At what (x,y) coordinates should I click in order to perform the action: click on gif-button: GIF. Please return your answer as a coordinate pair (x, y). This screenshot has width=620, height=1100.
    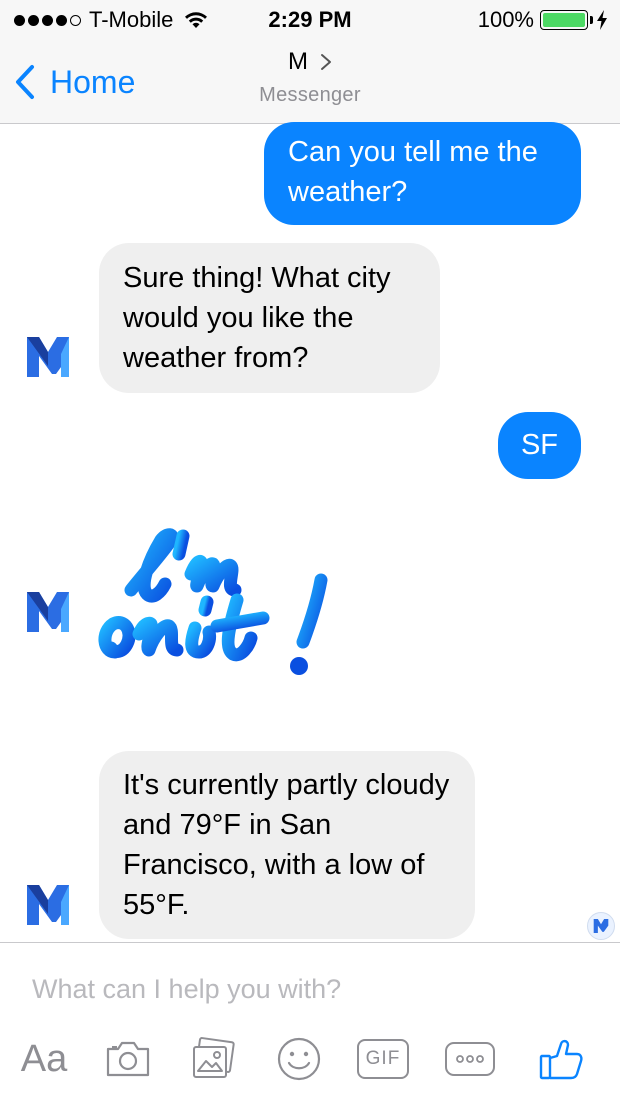
    Looking at the image, I should click on (383, 1059).